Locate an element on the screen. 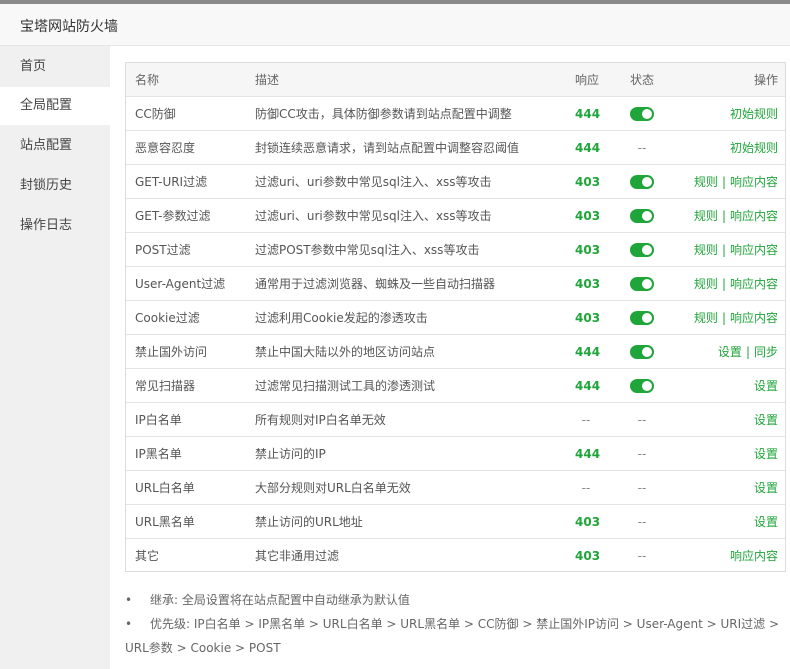 Image resolution: width=790 pixels, height=669 pixels. rule-description: 所有规则对IP白名单无效 is located at coordinates (320, 420).